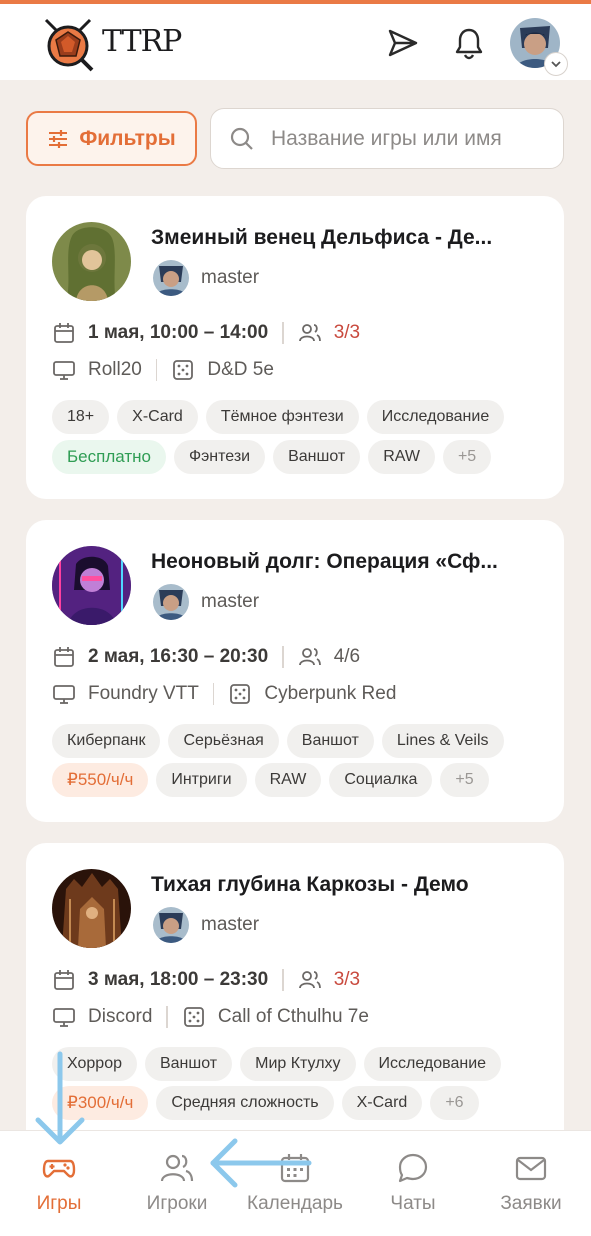  What do you see at coordinates (330, 693) in the screenshot?
I see `system-name: Cyberpunk Red` at bounding box center [330, 693].